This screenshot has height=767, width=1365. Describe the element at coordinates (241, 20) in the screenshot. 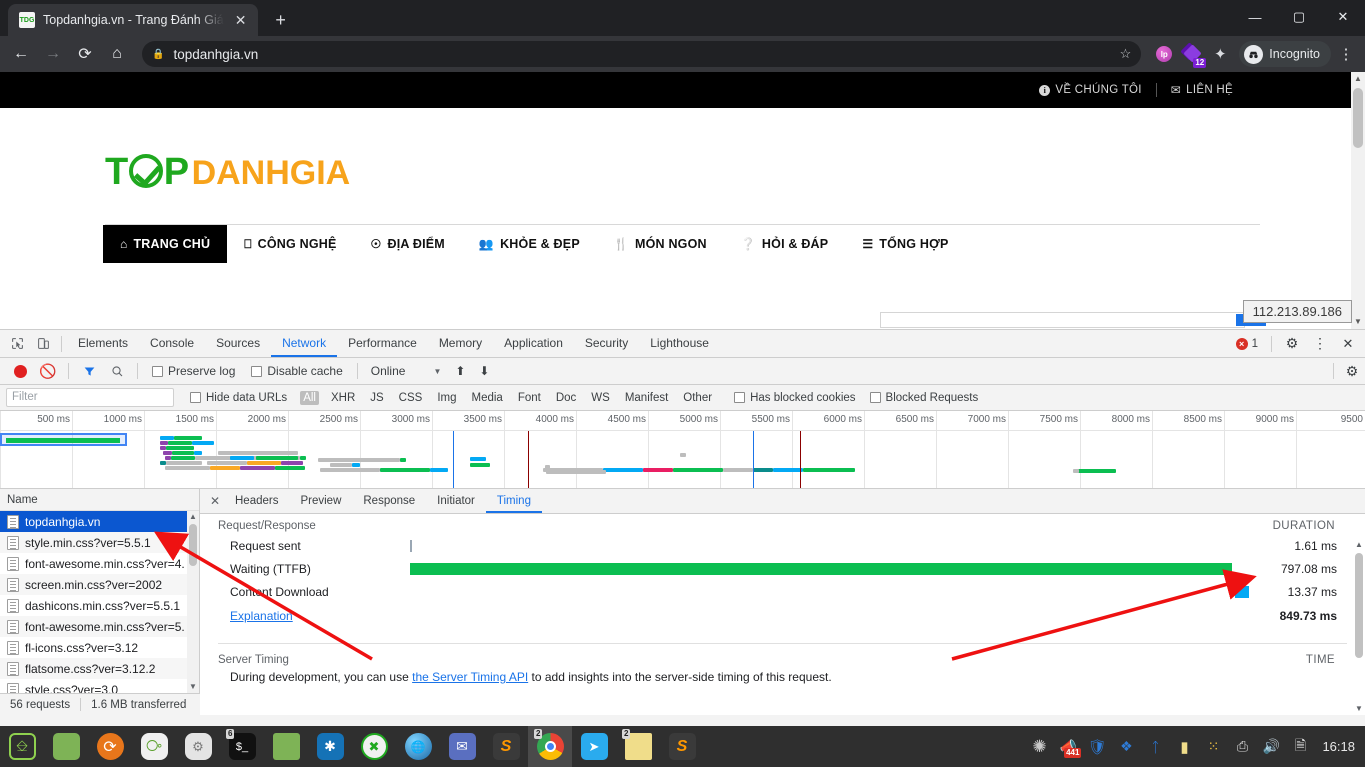

I see `close-tab-icon: ✕` at that location.